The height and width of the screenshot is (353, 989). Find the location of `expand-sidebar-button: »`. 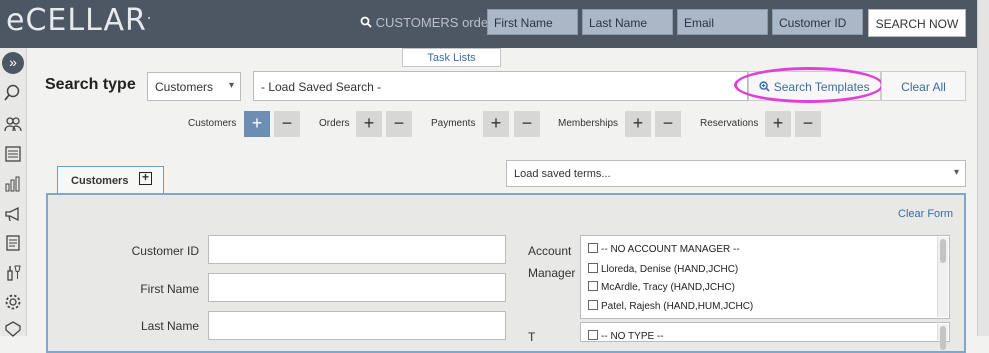

expand-sidebar-button: » is located at coordinates (13, 63).